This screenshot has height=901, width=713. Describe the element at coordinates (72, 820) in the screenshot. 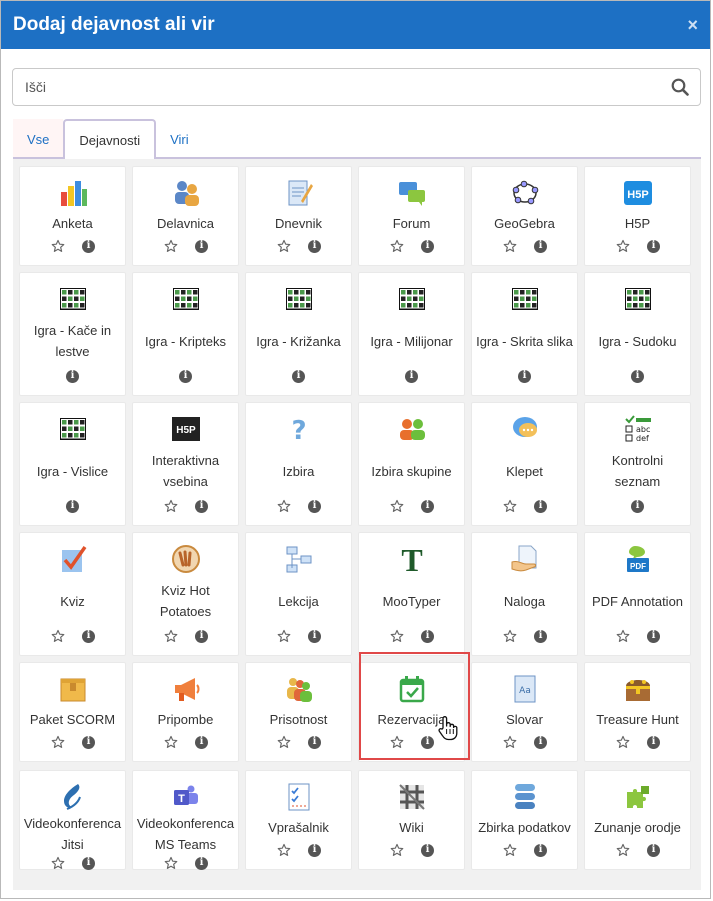

I see `activity-videokonferenca-jitsi: Videokonferenca Jitsi i` at that location.